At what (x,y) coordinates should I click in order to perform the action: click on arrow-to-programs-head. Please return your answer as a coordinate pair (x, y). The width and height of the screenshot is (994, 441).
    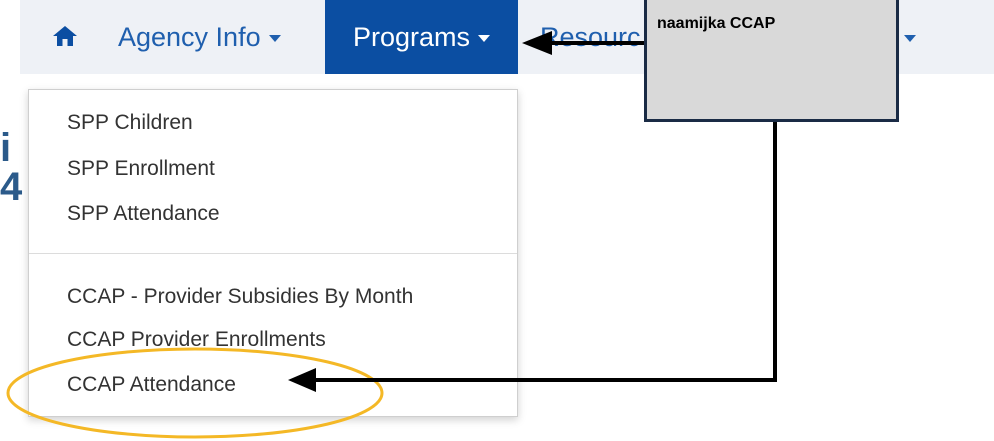
    Looking at the image, I should click on (537, 43).